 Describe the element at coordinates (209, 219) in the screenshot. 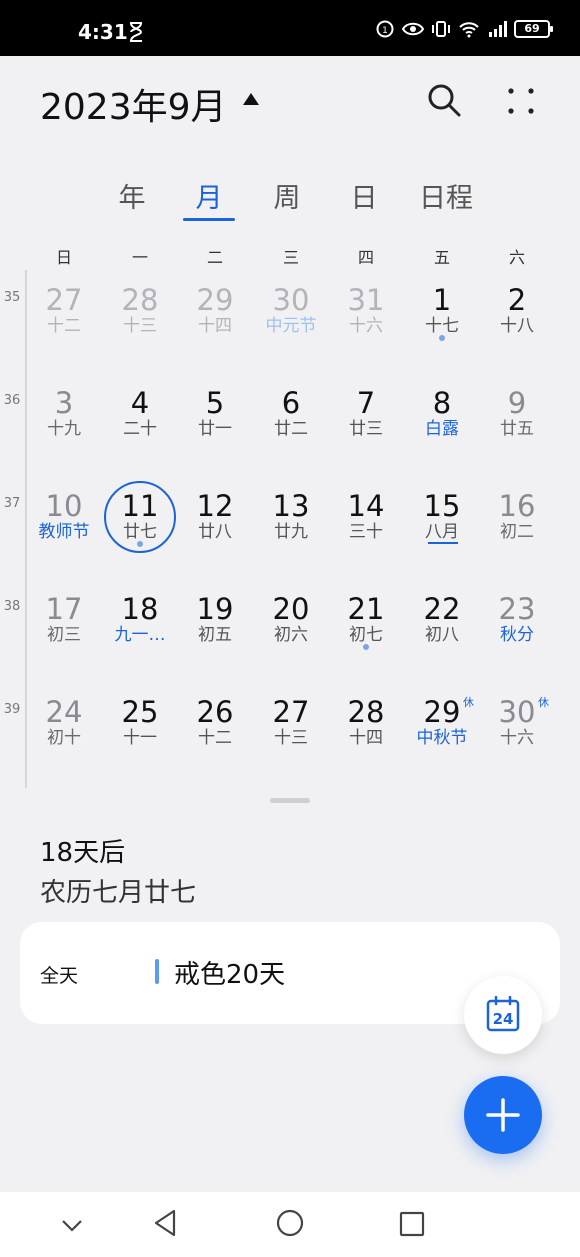

I see `tab-indicator` at that location.